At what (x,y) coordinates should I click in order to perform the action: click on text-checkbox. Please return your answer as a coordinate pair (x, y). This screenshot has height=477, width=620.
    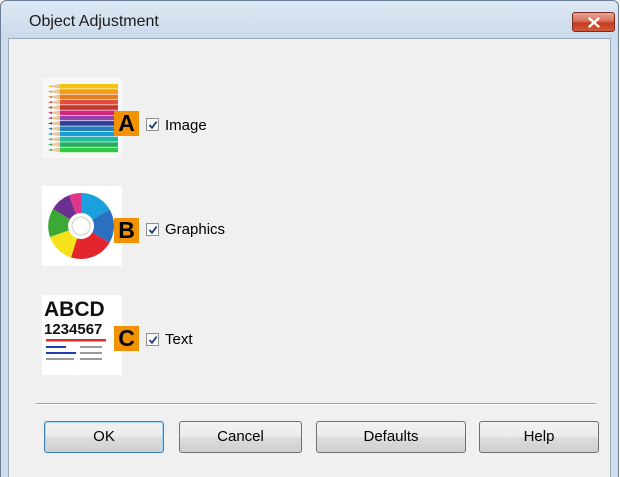
    Looking at the image, I should click on (152, 339).